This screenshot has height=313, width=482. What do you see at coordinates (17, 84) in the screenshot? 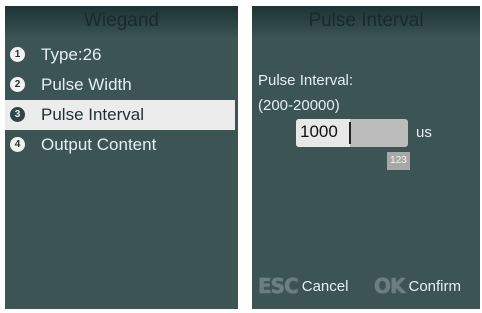
I see `number-2-icon: 2` at bounding box center [17, 84].